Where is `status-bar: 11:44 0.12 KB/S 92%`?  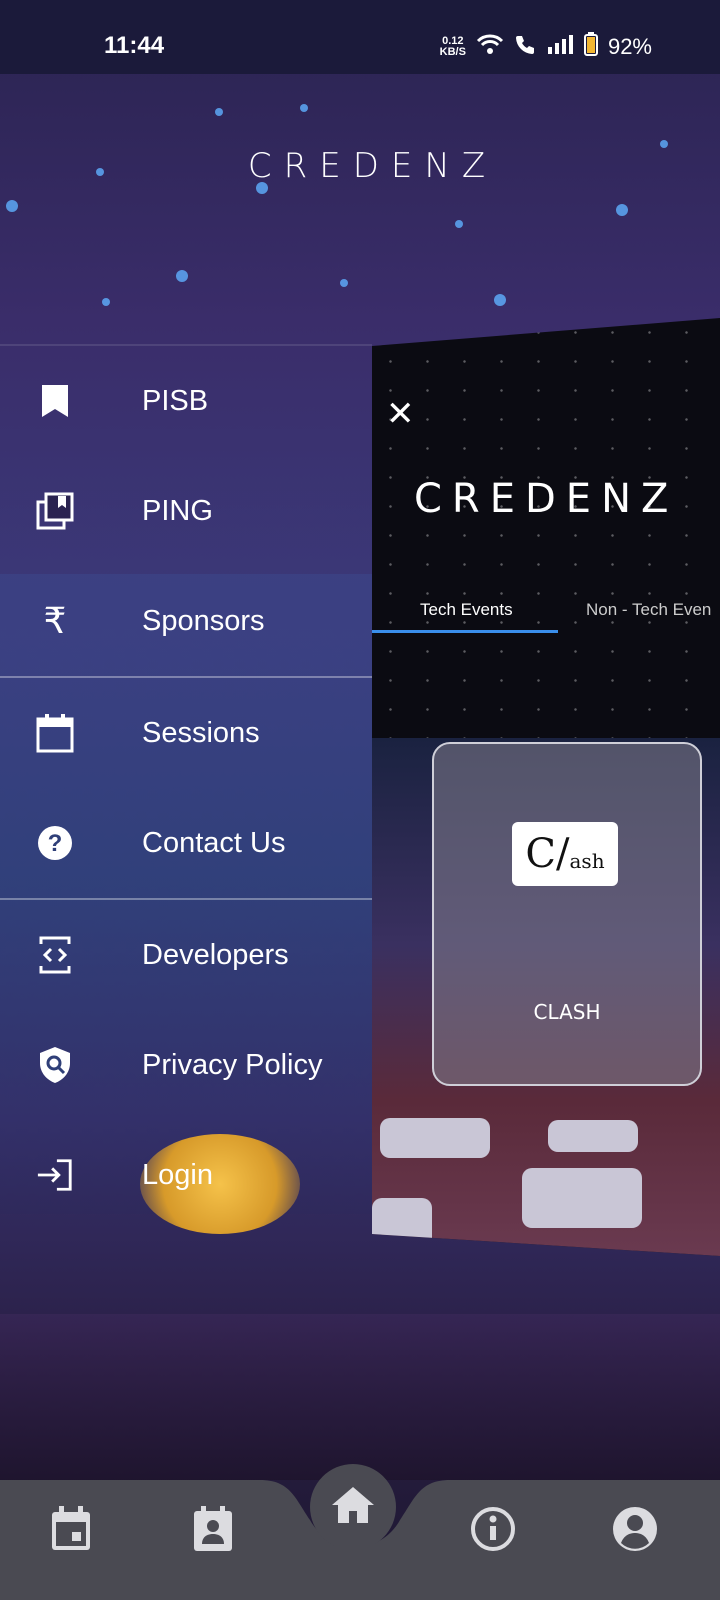
status-bar: 11:44 0.12 KB/S 92% is located at coordinates (360, 37).